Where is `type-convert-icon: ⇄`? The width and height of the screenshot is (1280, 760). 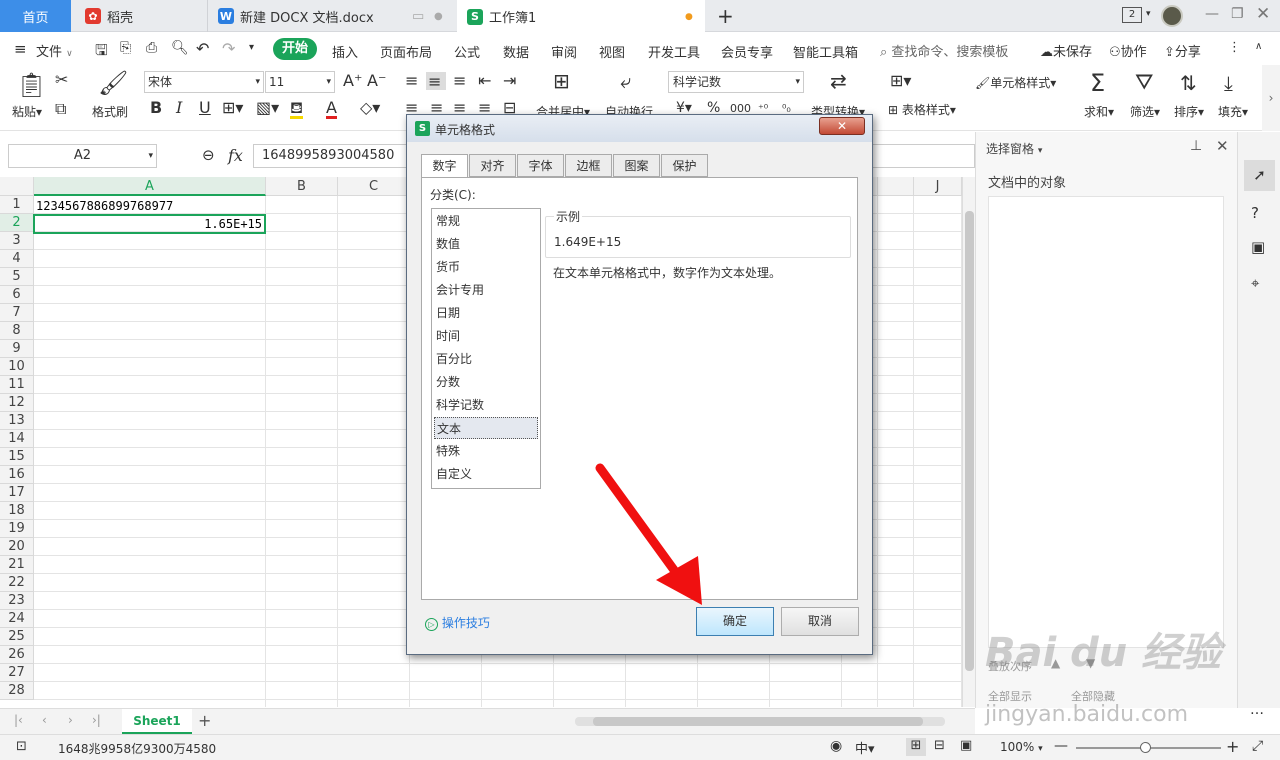 type-convert-icon: ⇄ is located at coordinates (838, 81).